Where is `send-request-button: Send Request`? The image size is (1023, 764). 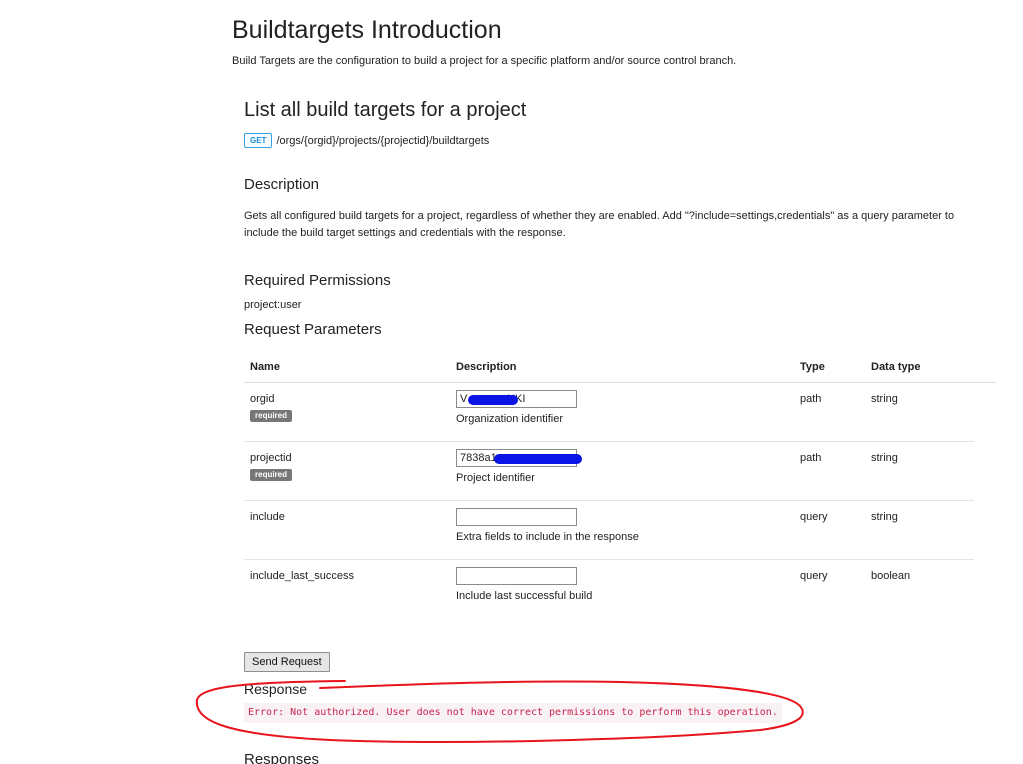 send-request-button: Send Request is located at coordinates (287, 662).